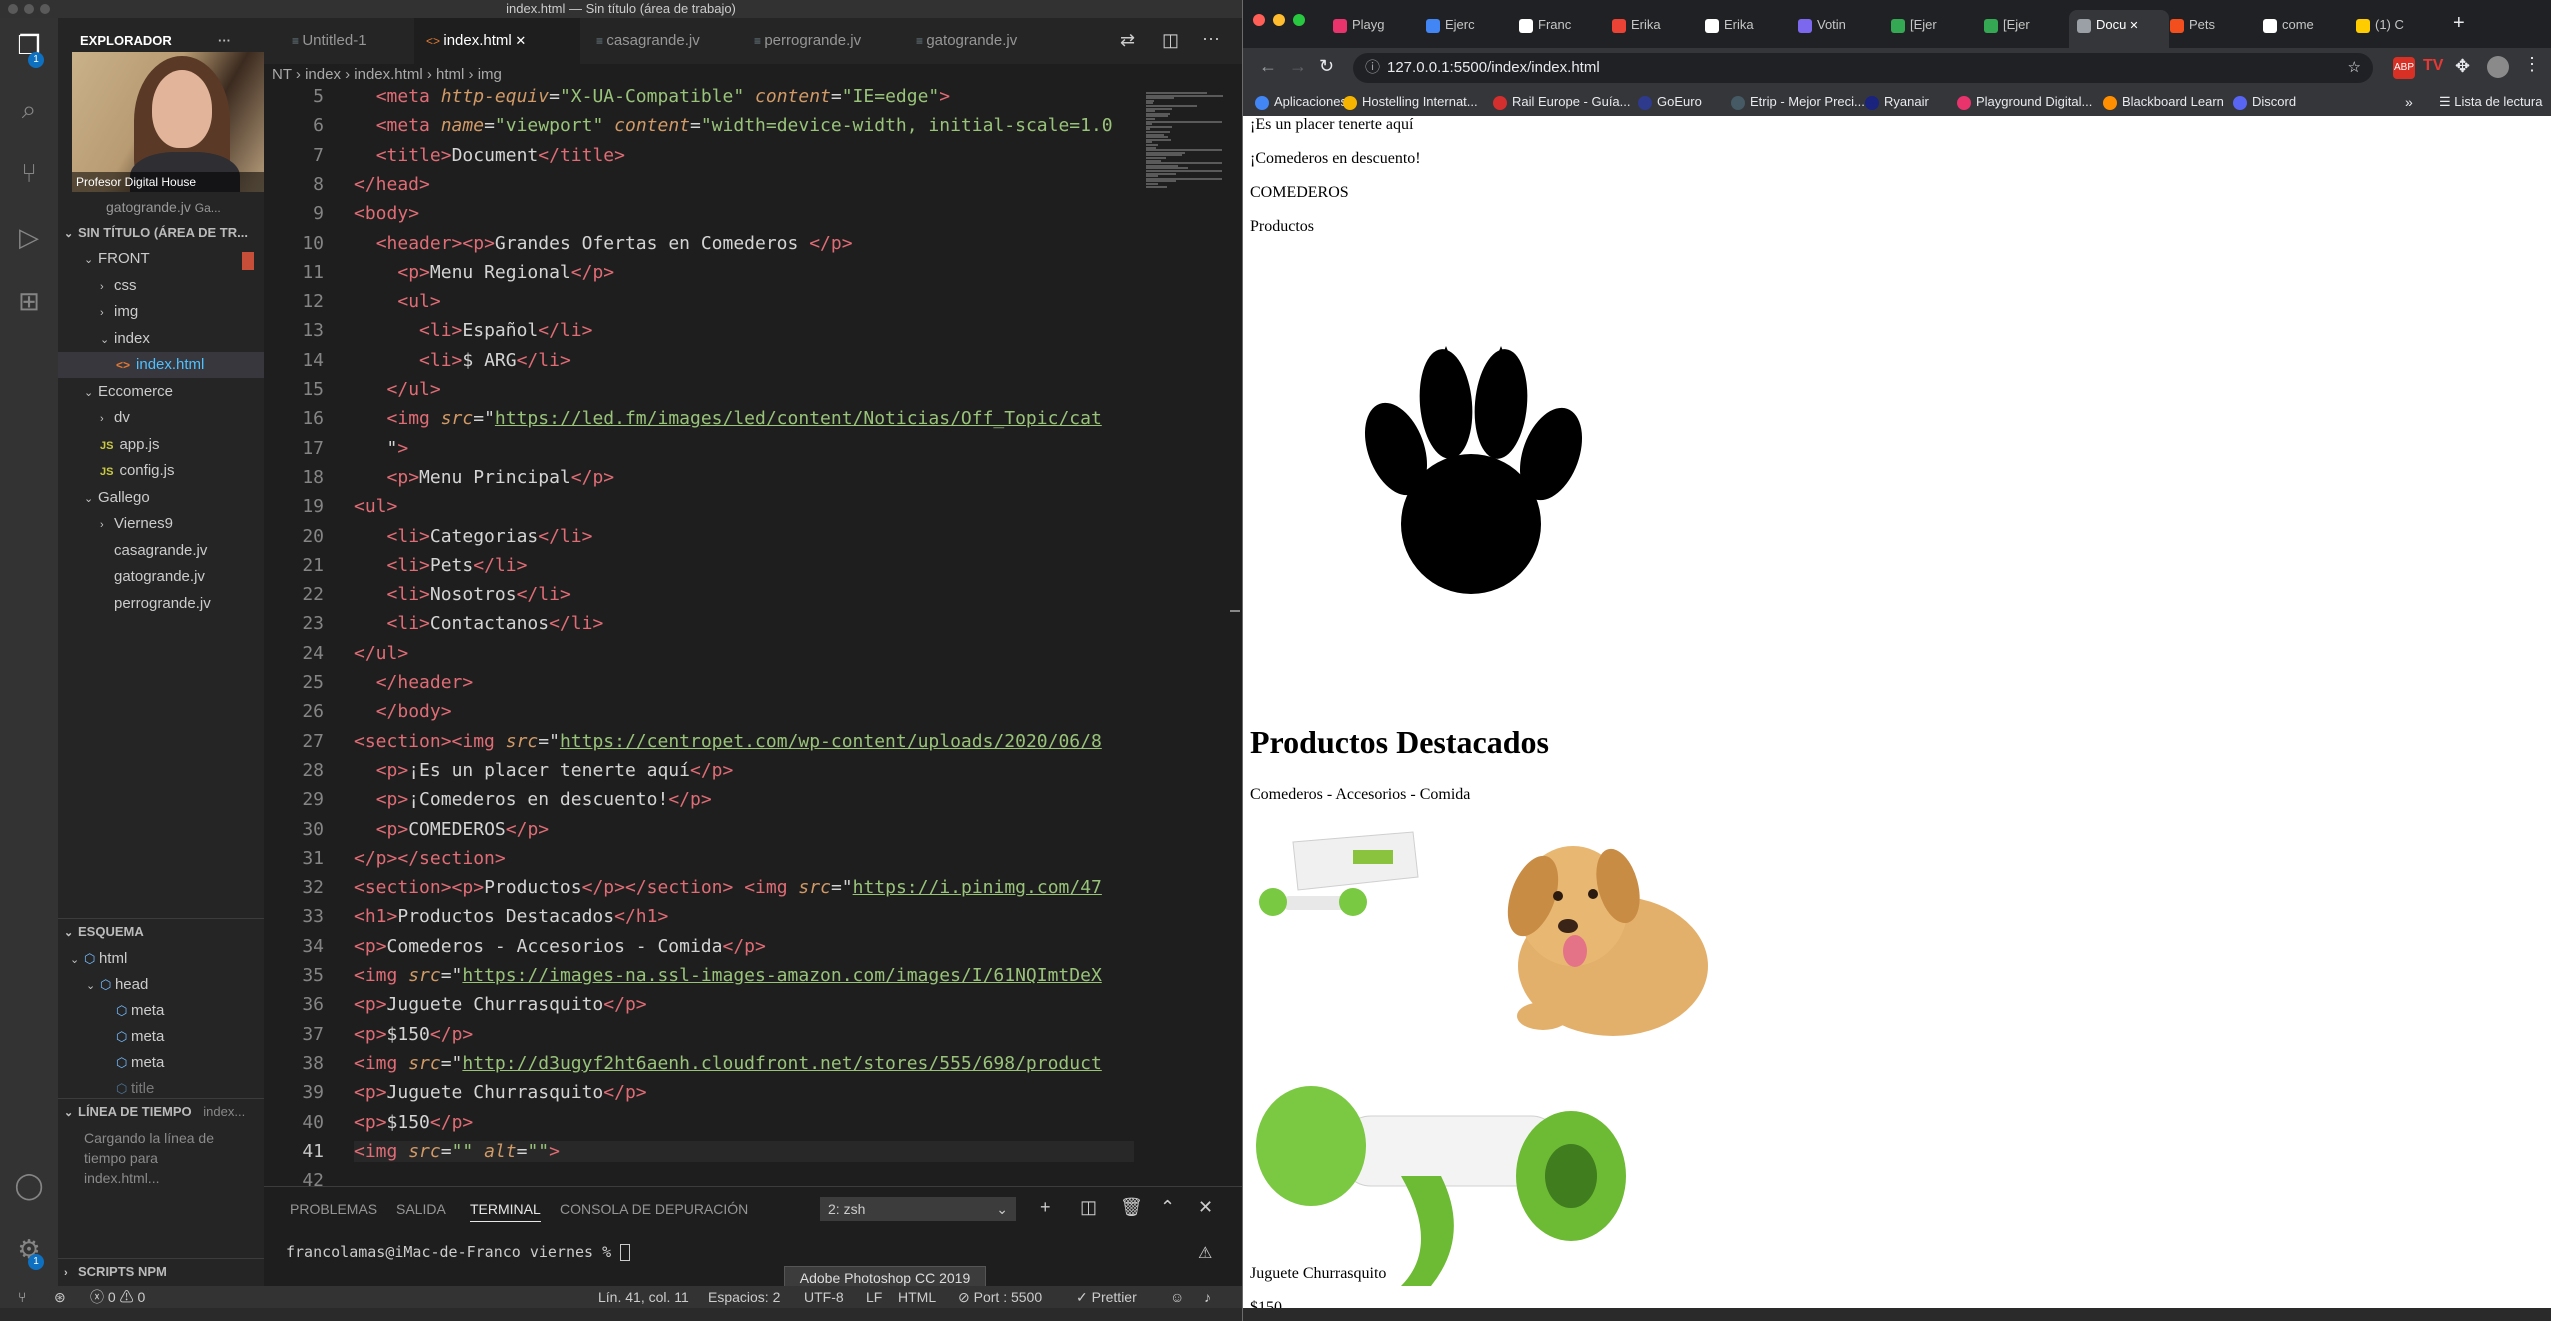  Describe the element at coordinates (1211, 38) in the screenshot. I see `more-actions-icon: ···` at that location.